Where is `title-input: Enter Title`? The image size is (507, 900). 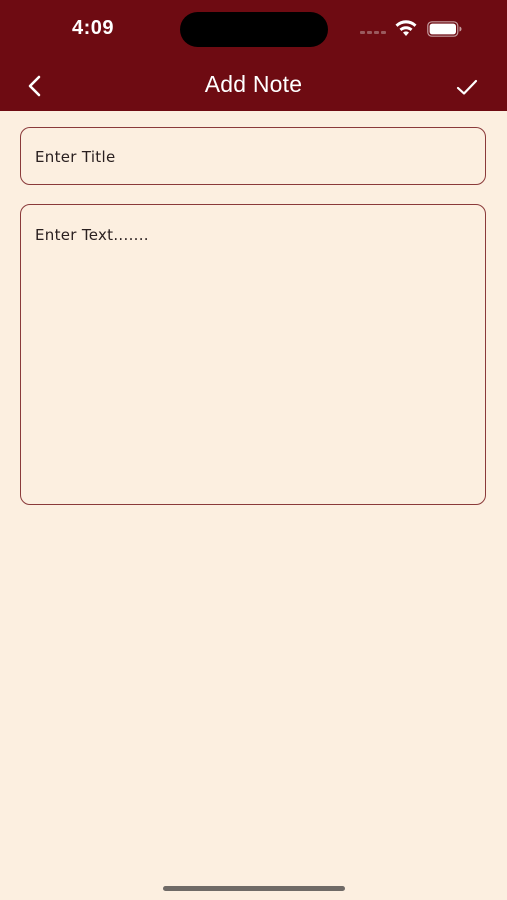 title-input: Enter Title is located at coordinates (253, 156).